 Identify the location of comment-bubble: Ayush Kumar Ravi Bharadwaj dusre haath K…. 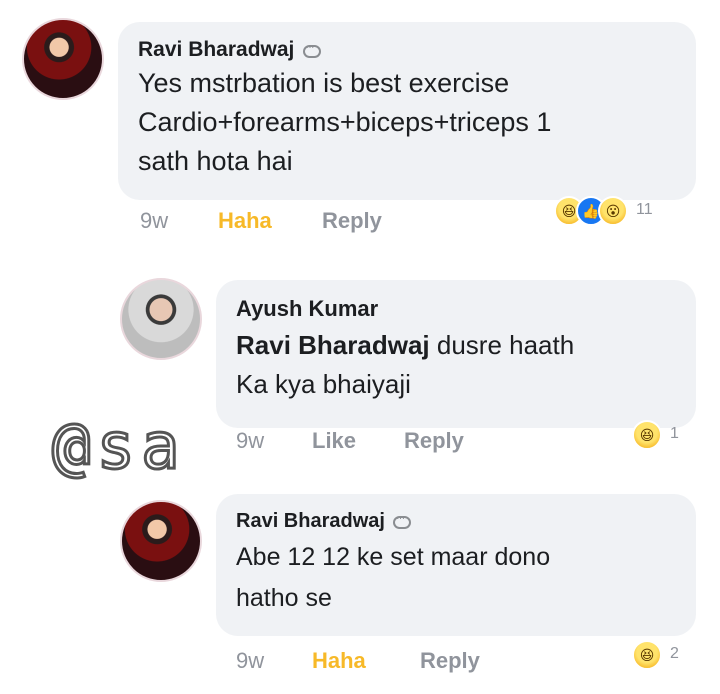
(456, 354).